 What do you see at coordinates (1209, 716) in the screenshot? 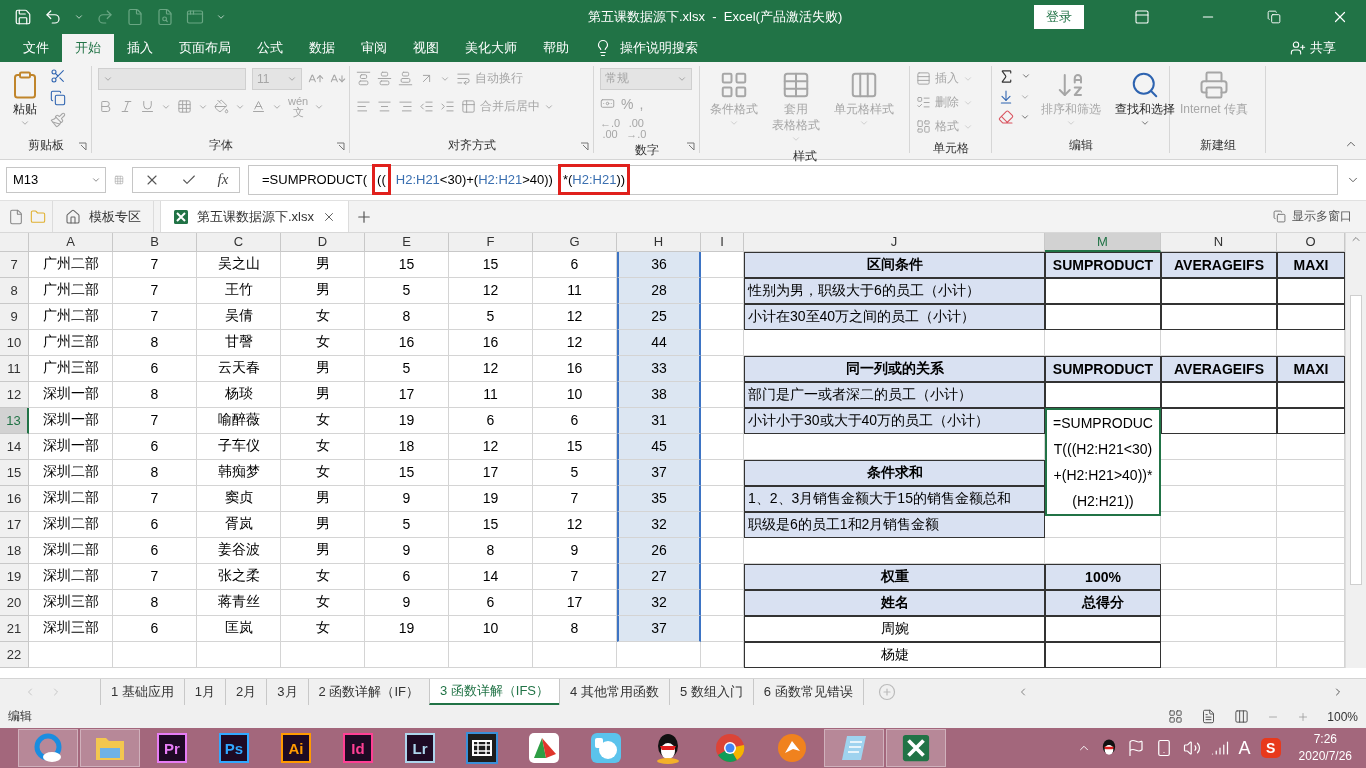
I see `page-layout-icon` at bounding box center [1209, 716].